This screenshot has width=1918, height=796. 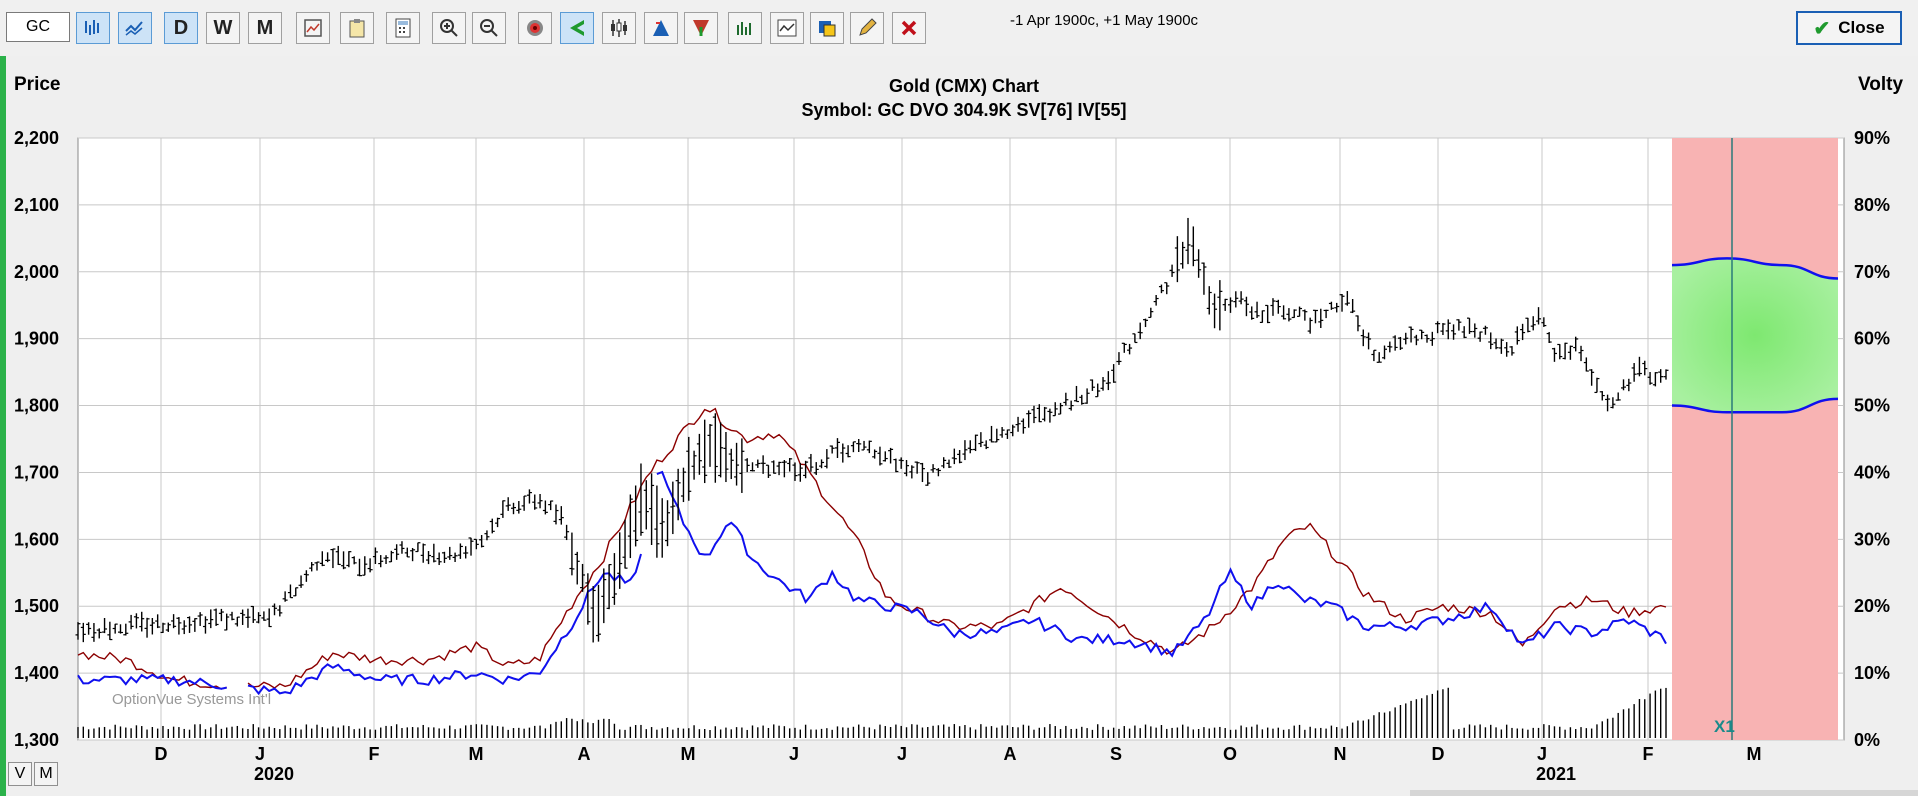 What do you see at coordinates (963, 110) in the screenshot?
I see `chart-subtitle: Symbol: GC DVO 304.9K SV[76] IV[55]` at bounding box center [963, 110].